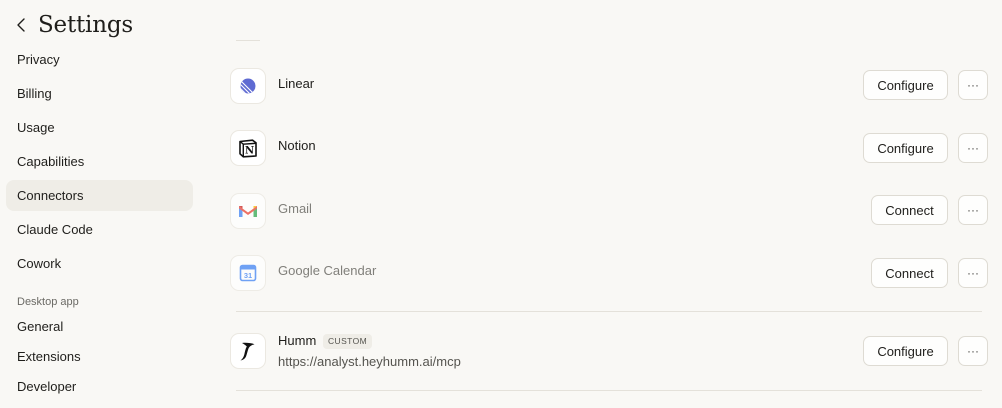 Image resolution: width=1002 pixels, height=408 pixels. I want to click on sidebar-item-cowork: Cowork, so click(99, 263).